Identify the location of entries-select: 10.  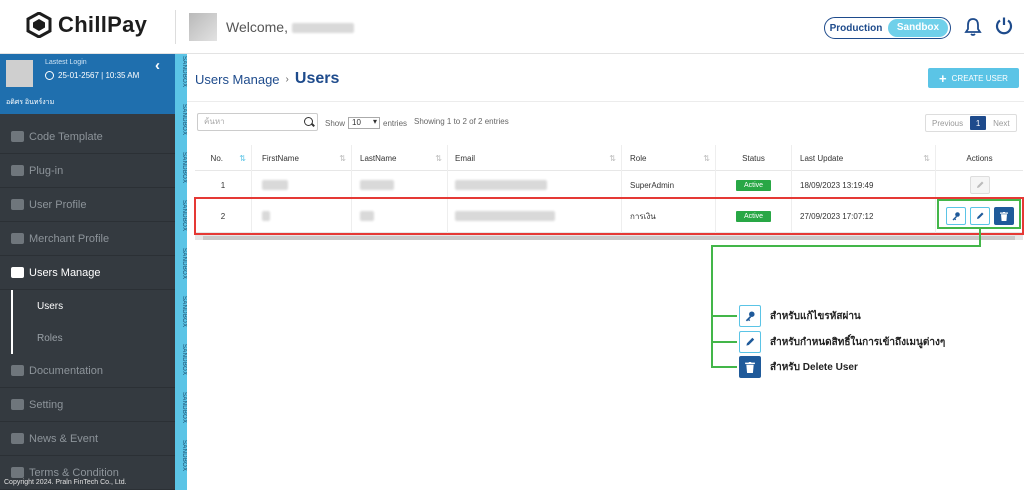
(364, 123).